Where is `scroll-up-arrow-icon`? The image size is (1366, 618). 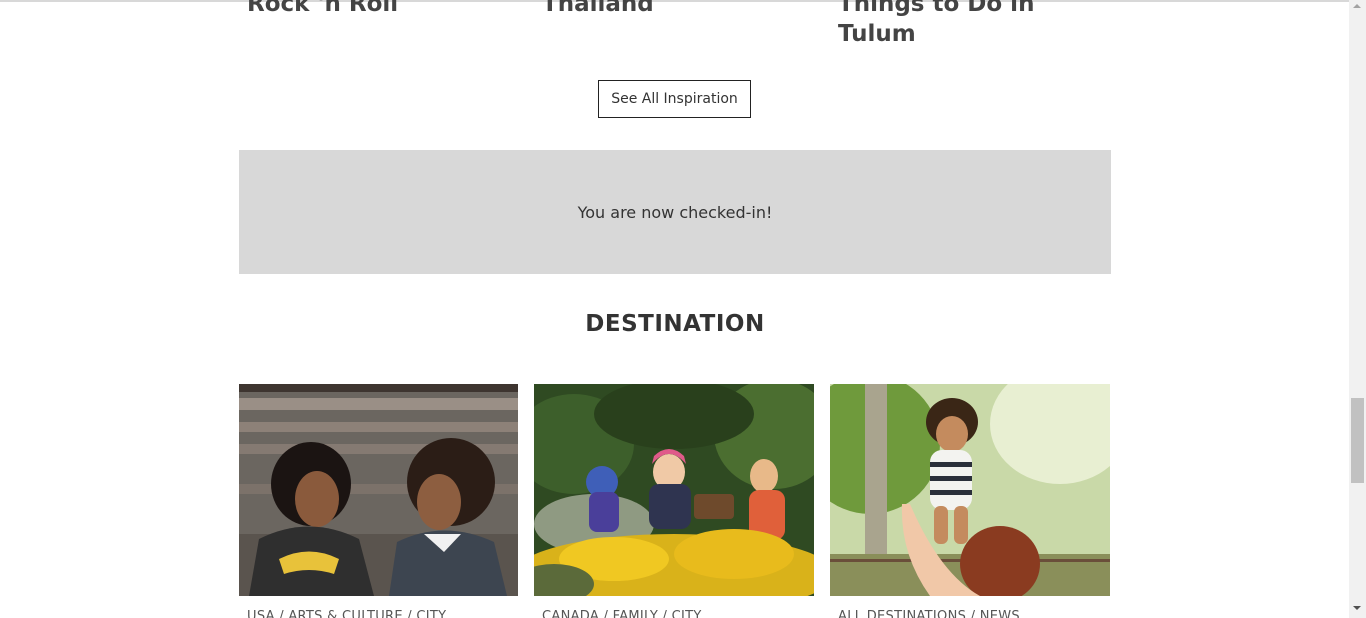
scroll-up-arrow-icon is located at coordinates (1357, 6).